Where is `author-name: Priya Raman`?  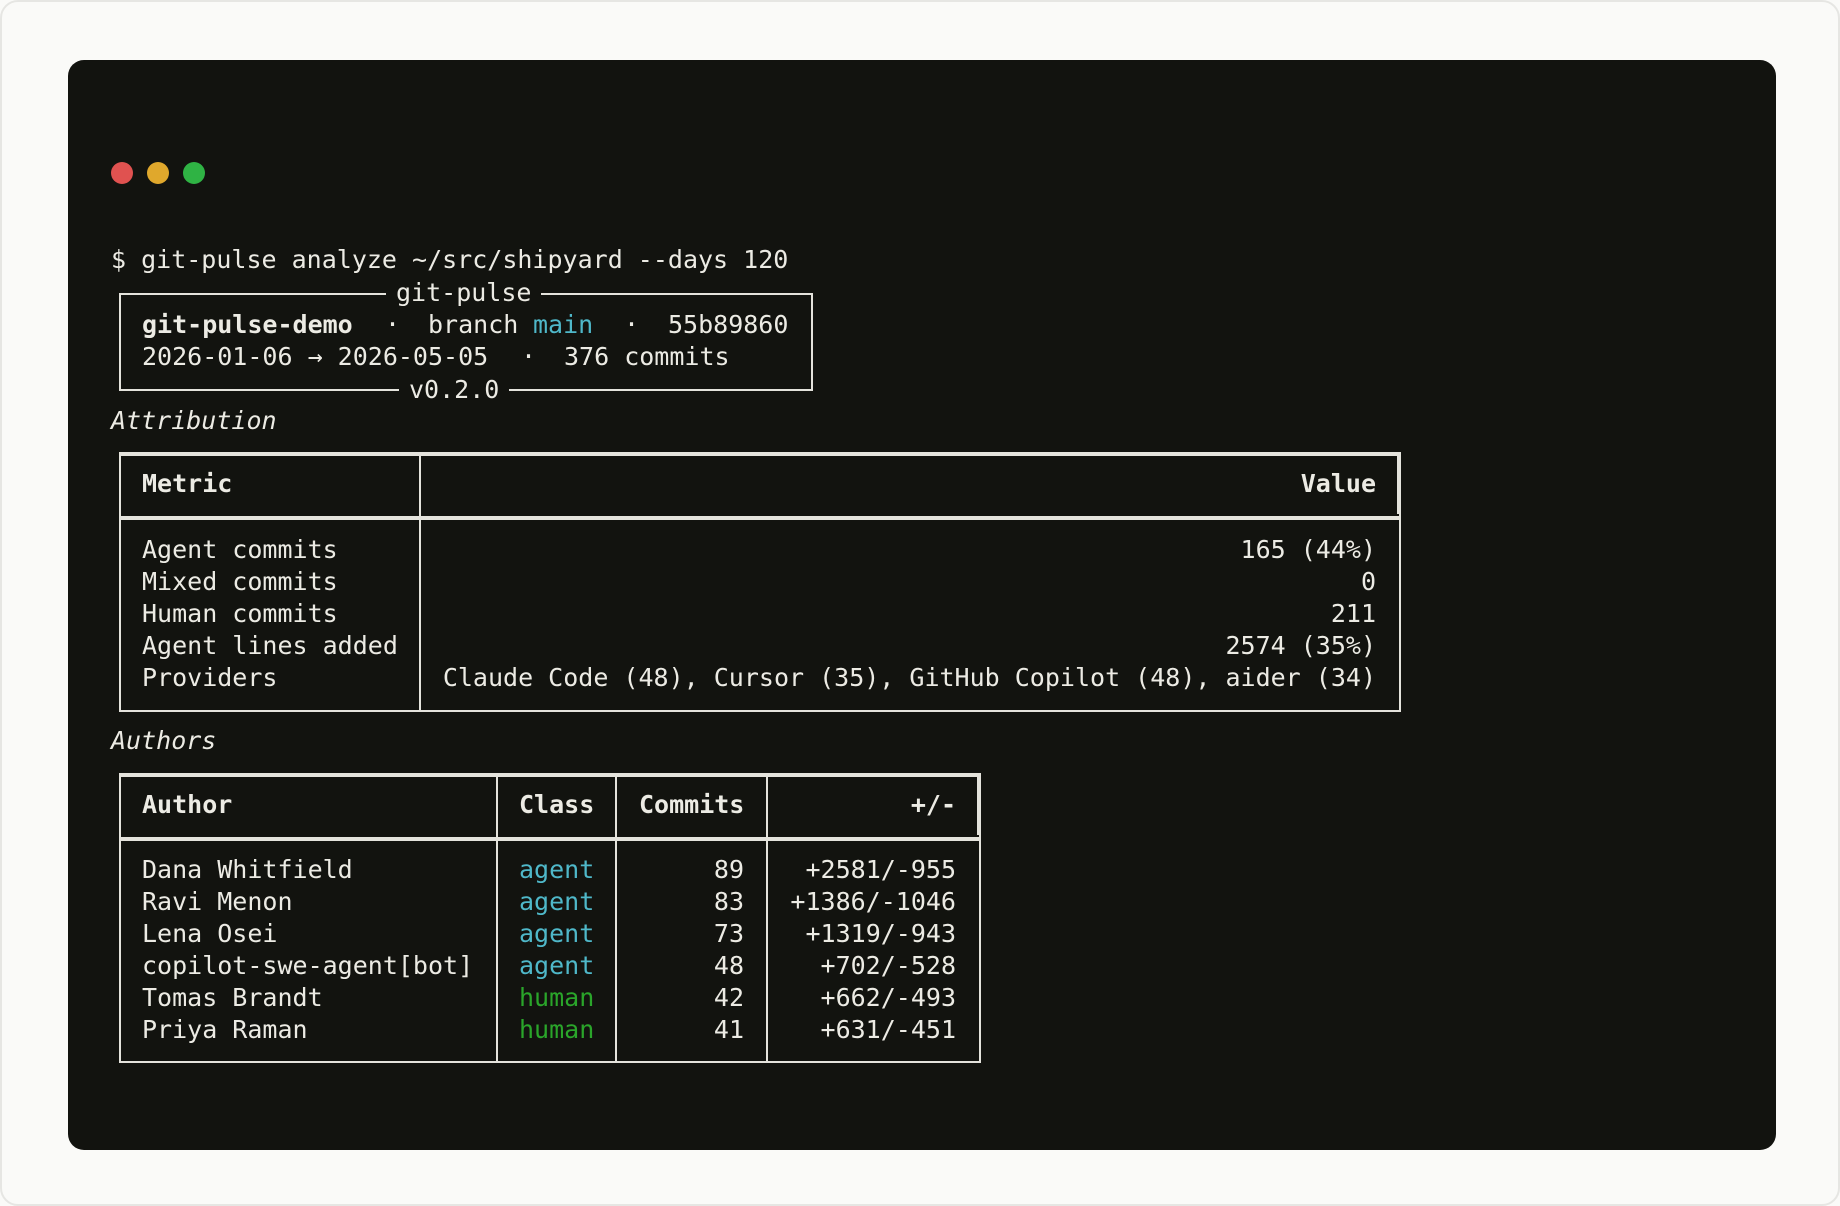 author-name: Priya Raman is located at coordinates (225, 1029).